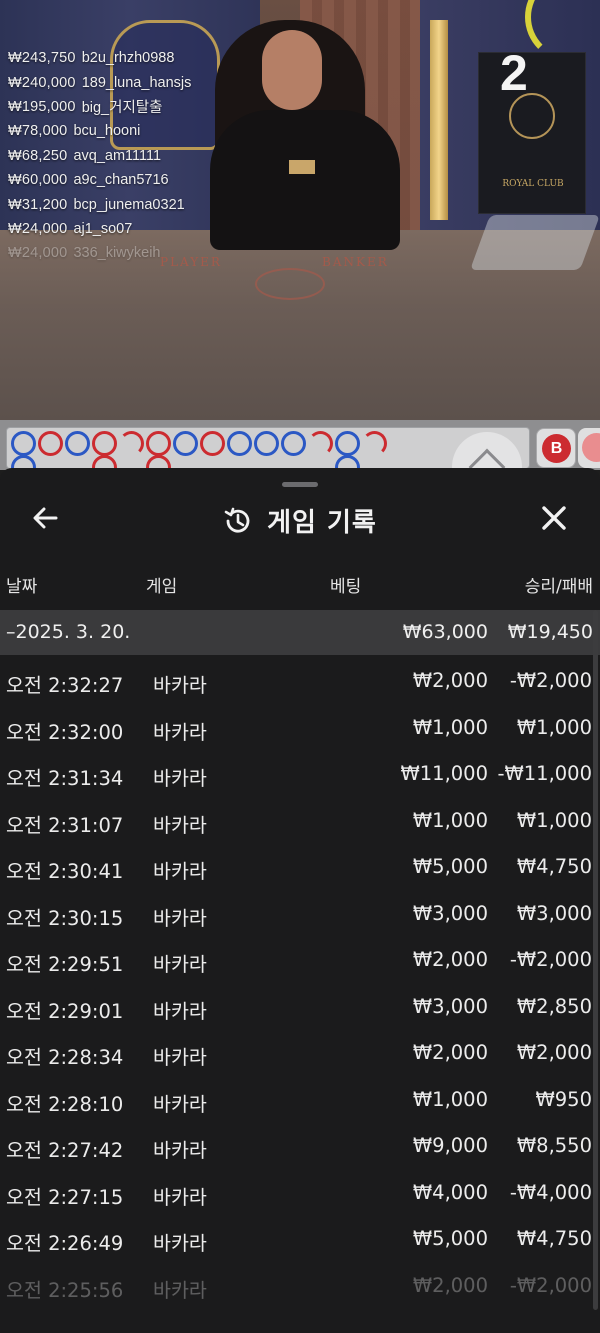 The height and width of the screenshot is (1333, 600). Describe the element at coordinates (129, 204) in the screenshot. I see `feed-username: bcp_junema0321` at that location.